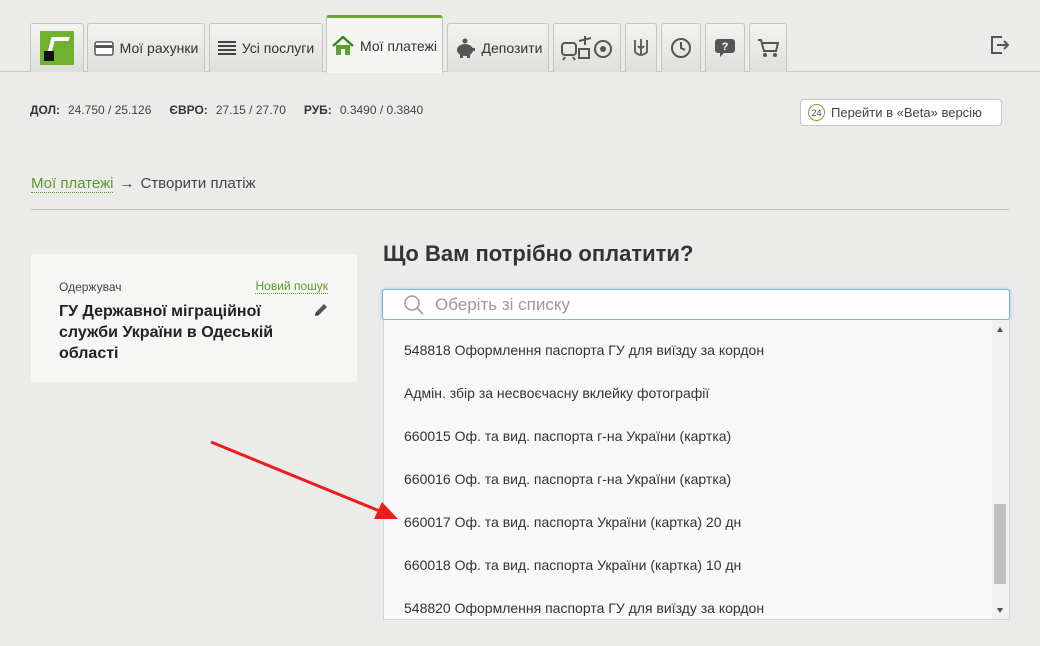  What do you see at coordinates (715, 304) in the screenshot?
I see `search-input` at bounding box center [715, 304].